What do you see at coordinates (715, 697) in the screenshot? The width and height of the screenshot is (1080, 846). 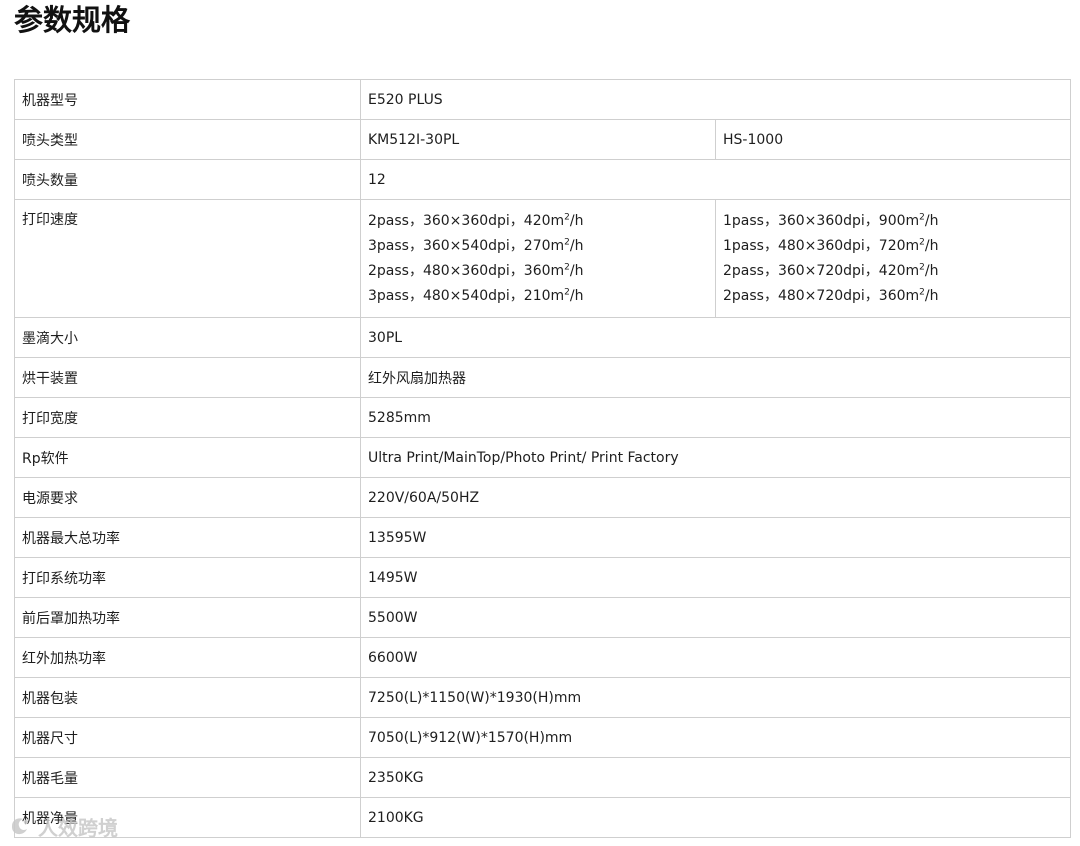 I see `spec-value: 7250(L)*1150(W)*1930(H)mm` at bounding box center [715, 697].